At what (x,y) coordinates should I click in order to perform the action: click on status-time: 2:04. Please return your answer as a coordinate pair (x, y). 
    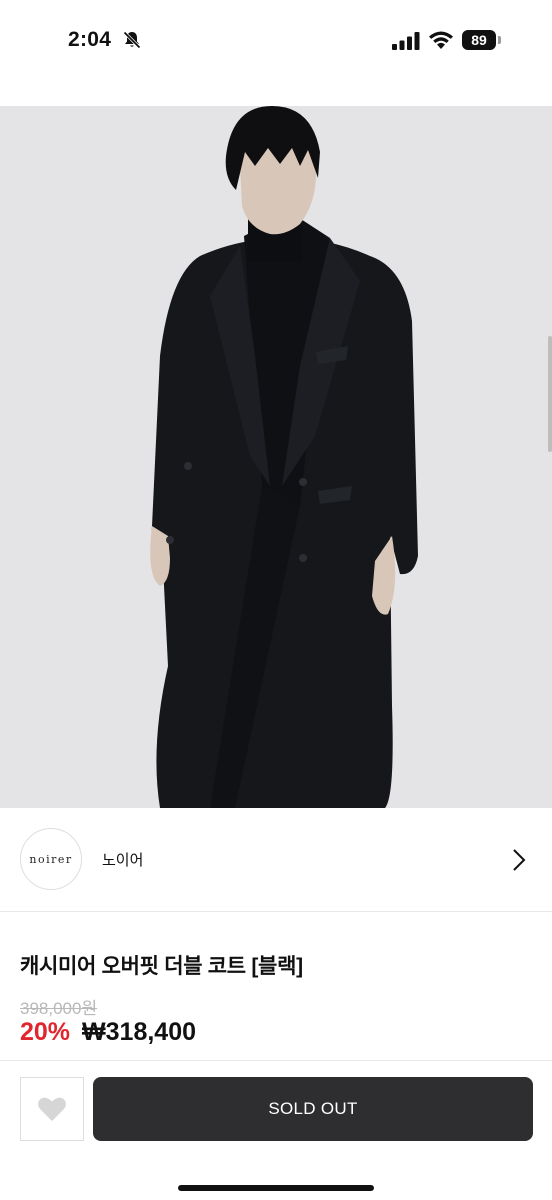
    Looking at the image, I should click on (90, 39).